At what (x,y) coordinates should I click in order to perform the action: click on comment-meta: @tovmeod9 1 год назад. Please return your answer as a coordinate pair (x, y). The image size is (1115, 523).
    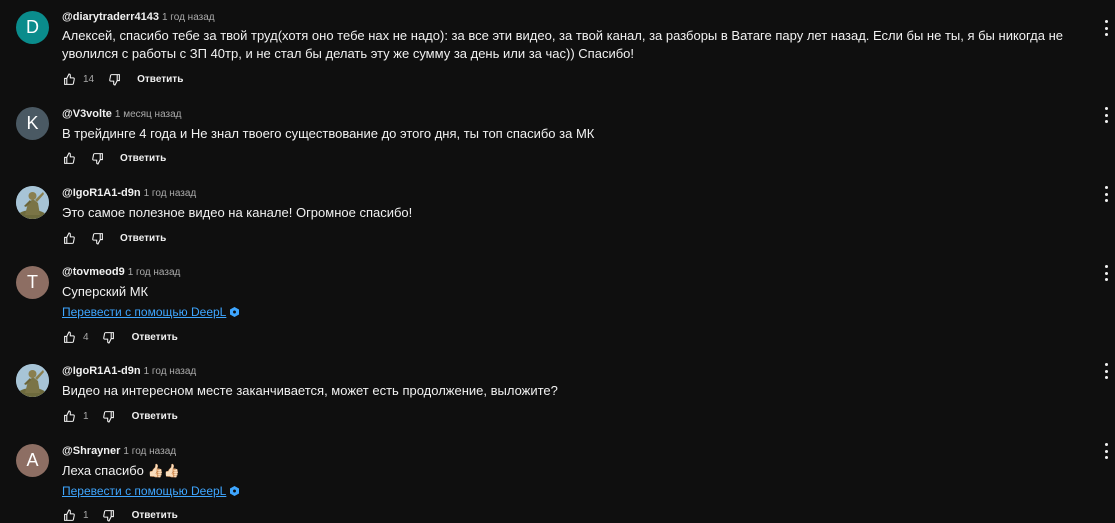
    Looking at the image, I should click on (121, 272).